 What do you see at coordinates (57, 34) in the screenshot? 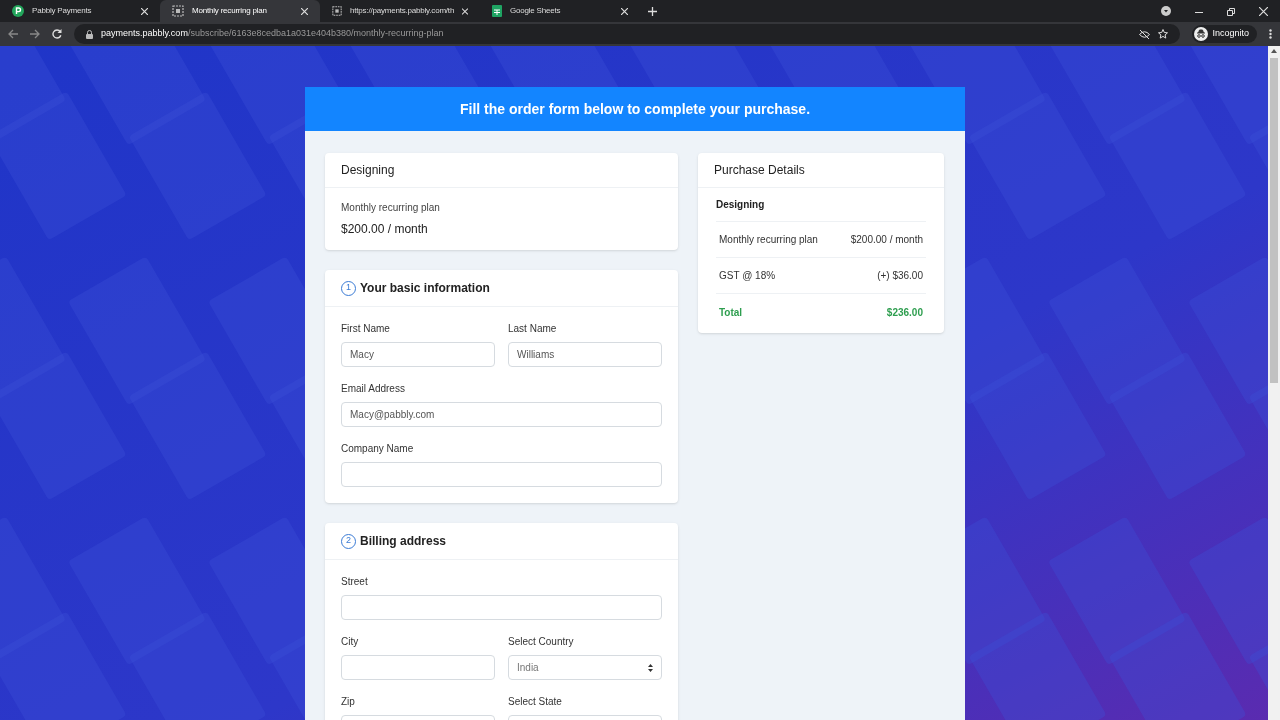
I see `reload-icon` at bounding box center [57, 34].